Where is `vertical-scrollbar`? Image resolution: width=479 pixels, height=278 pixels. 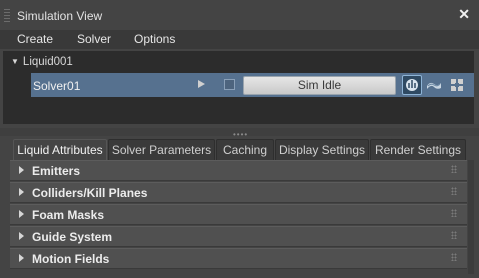 vertical-scrollbar is located at coordinates (471, 217).